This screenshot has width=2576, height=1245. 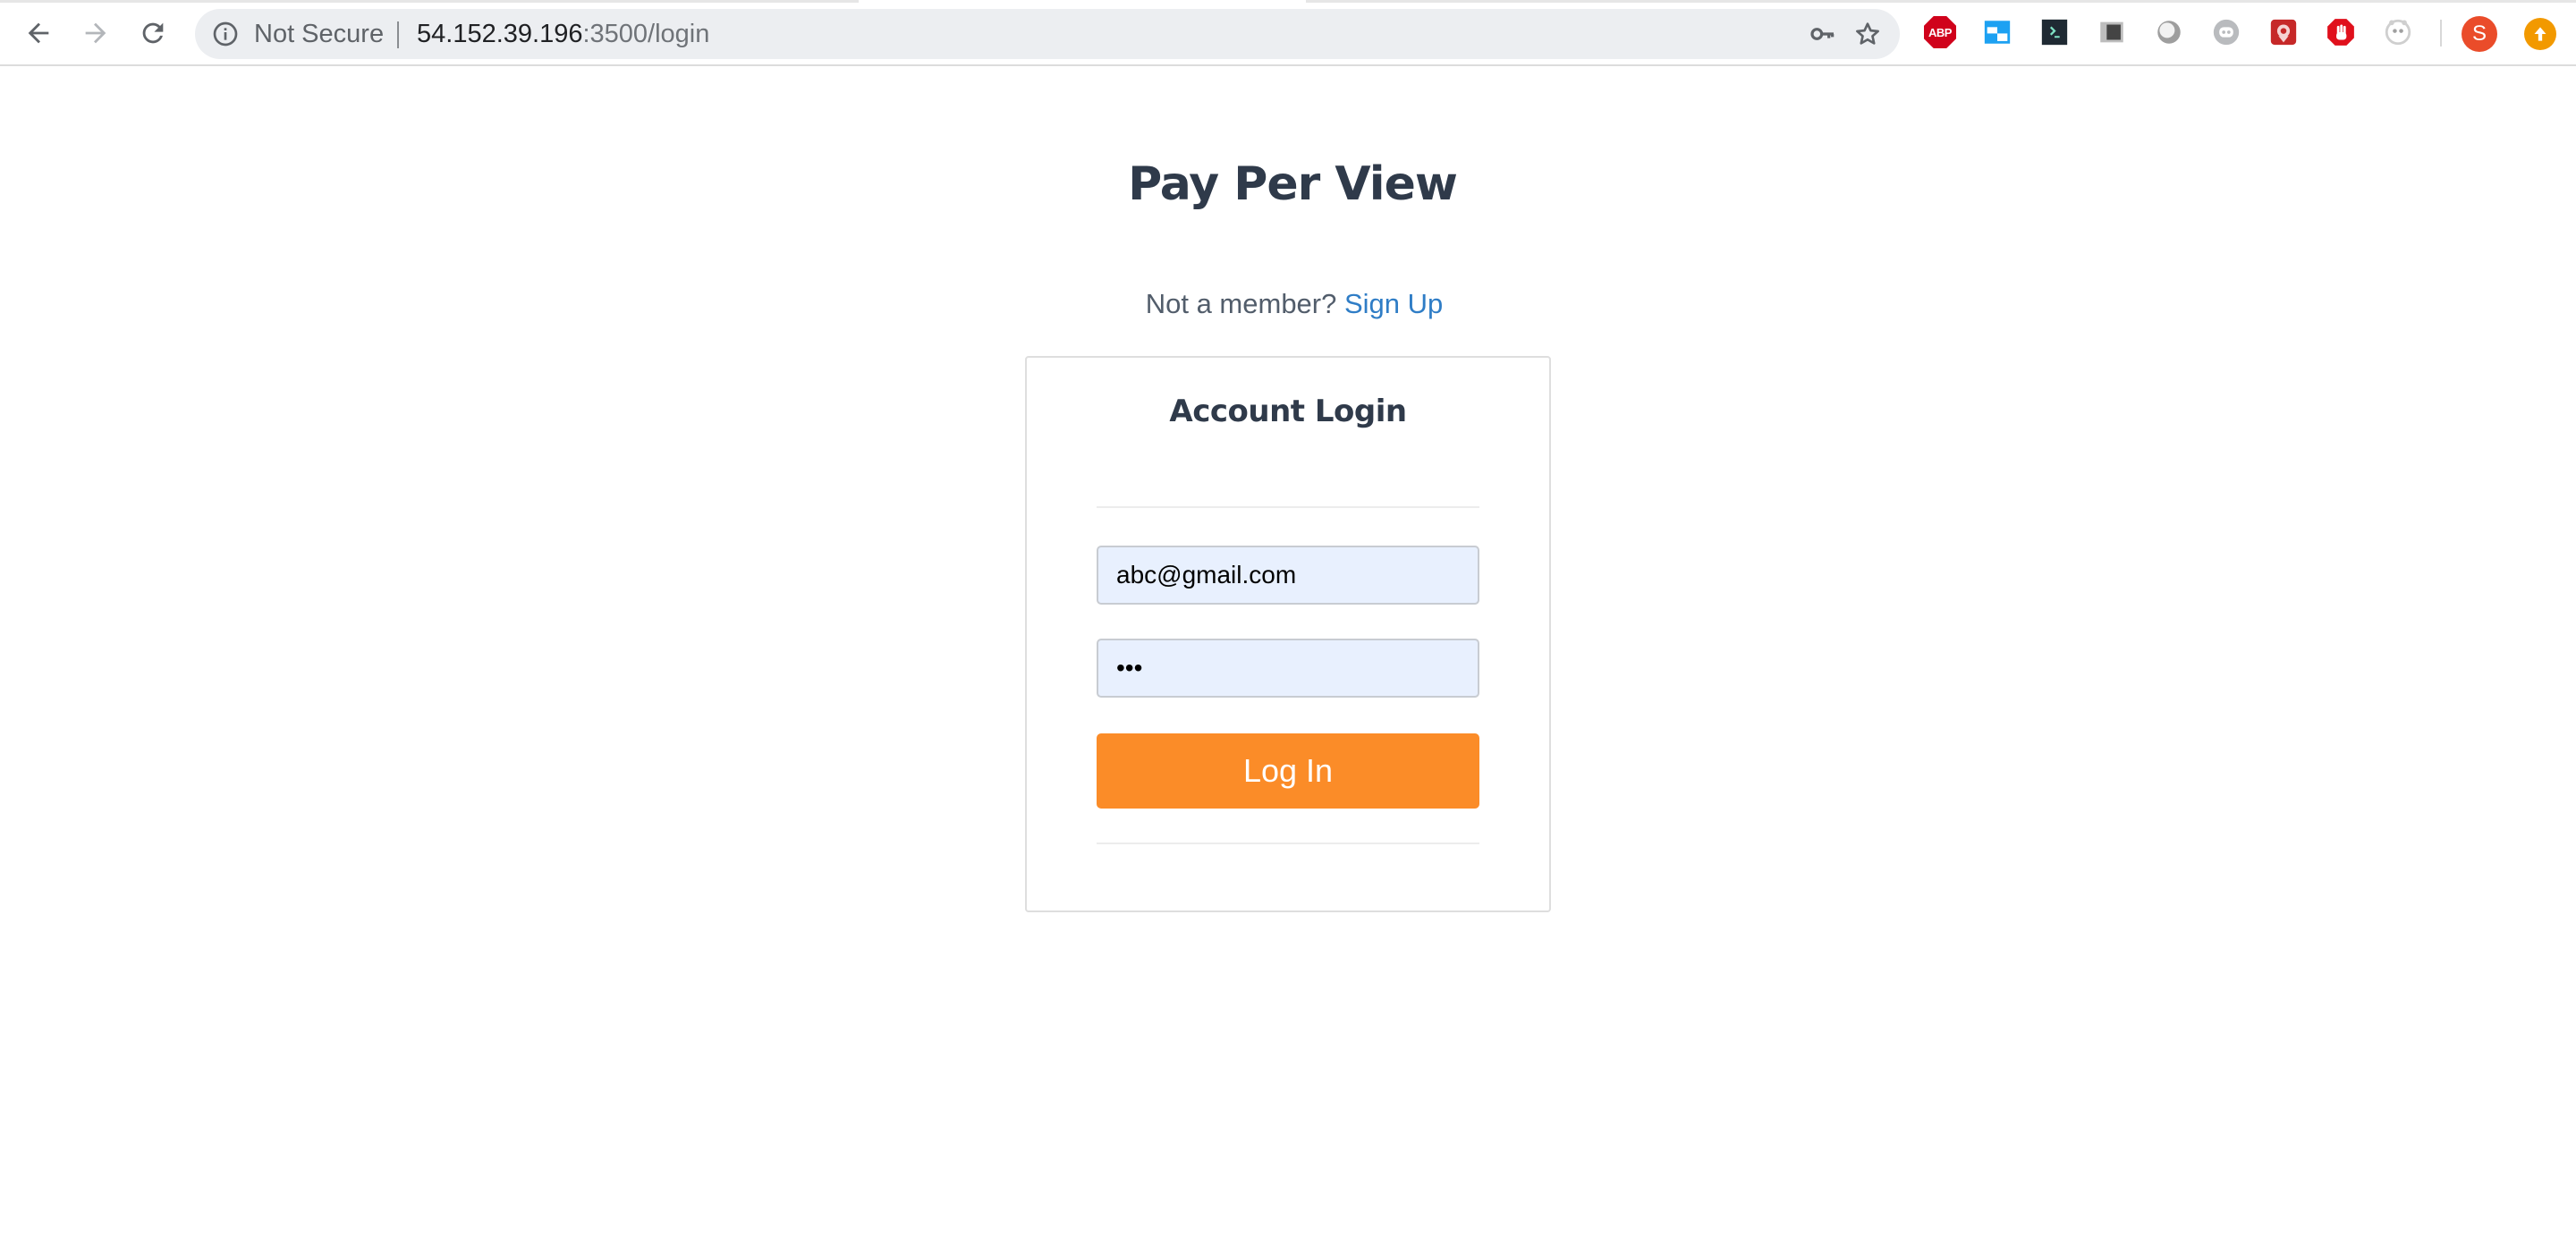 I want to click on film-extension-icon, so click(x=2112, y=32).